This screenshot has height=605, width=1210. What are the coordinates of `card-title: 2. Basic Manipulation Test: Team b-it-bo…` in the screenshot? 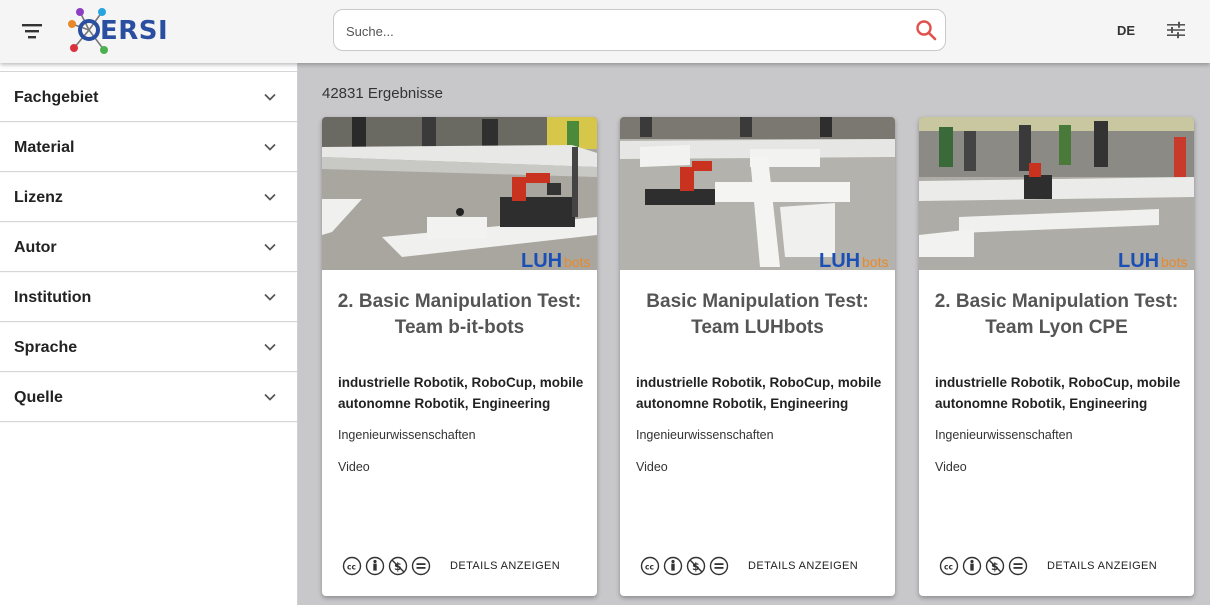 It's located at (459, 315).